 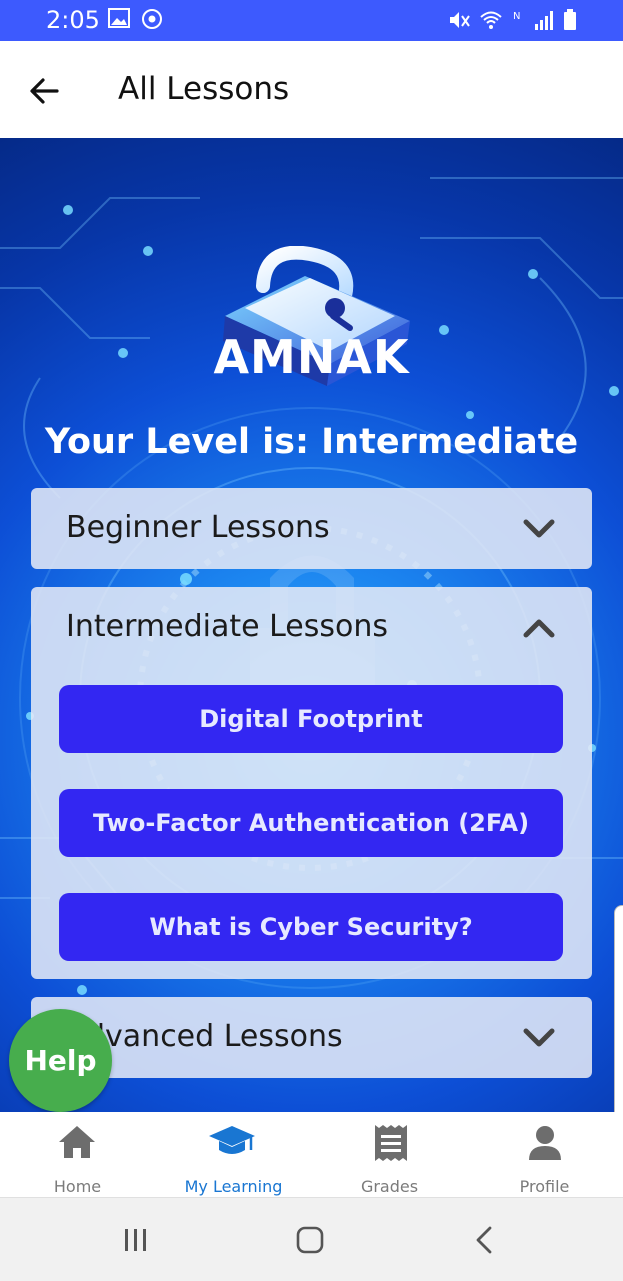 I want to click on bottom-nav: Home My Learning Grades Profile, so click(x=311, y=1154).